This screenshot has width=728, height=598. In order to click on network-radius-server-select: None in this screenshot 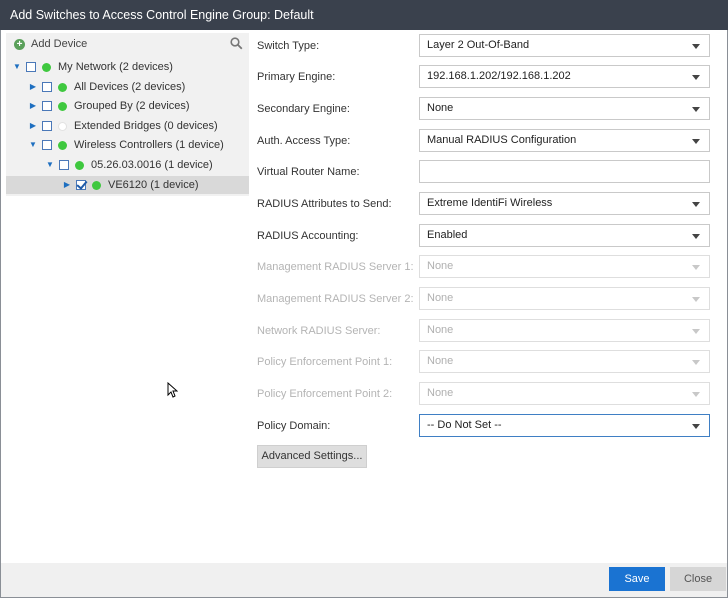, I will do `click(564, 330)`.